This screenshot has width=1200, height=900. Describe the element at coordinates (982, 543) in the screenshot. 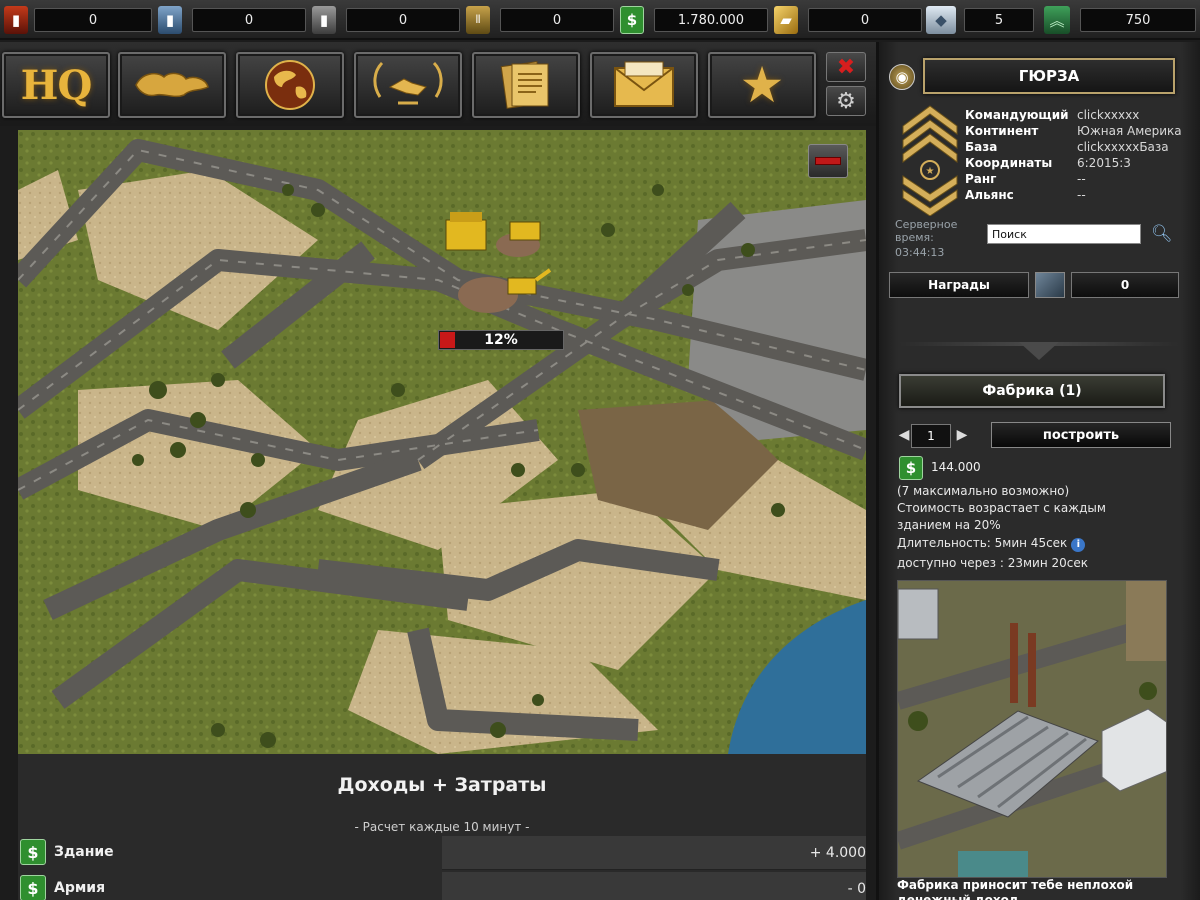

I see `duration-text: Длительность: 5мин 45сек` at that location.